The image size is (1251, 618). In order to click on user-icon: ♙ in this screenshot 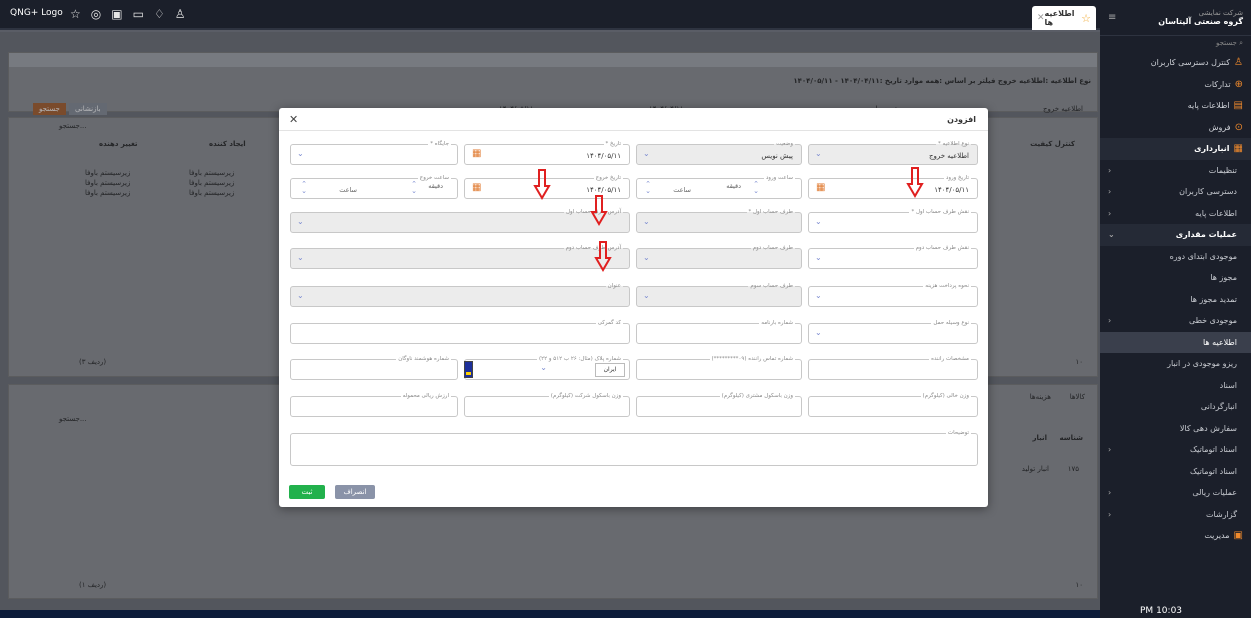, I will do `click(180, 14)`.